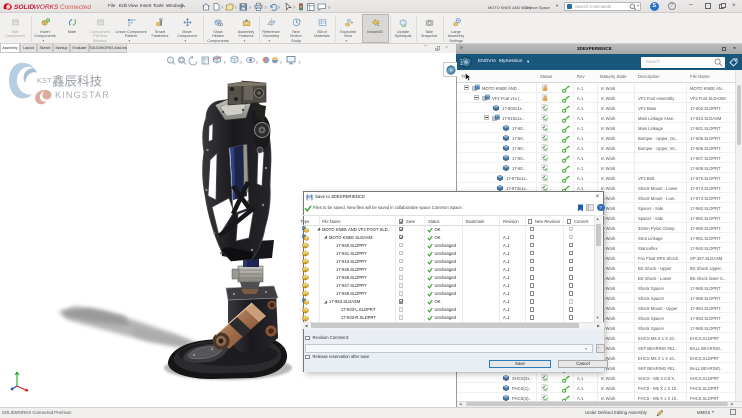  Describe the element at coordinates (47, 7) in the screenshot. I see `svg-text: WORKS` at that location.